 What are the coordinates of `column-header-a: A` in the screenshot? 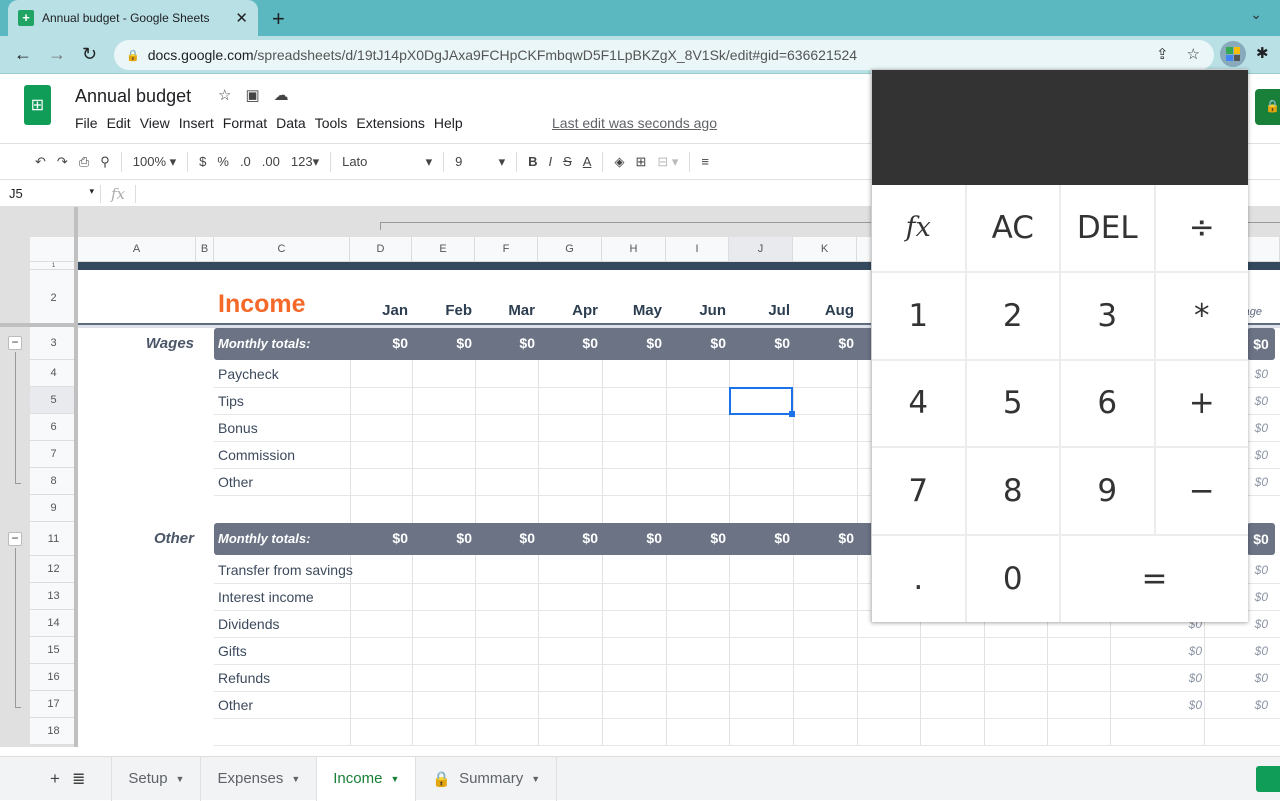 It's located at (137, 249).